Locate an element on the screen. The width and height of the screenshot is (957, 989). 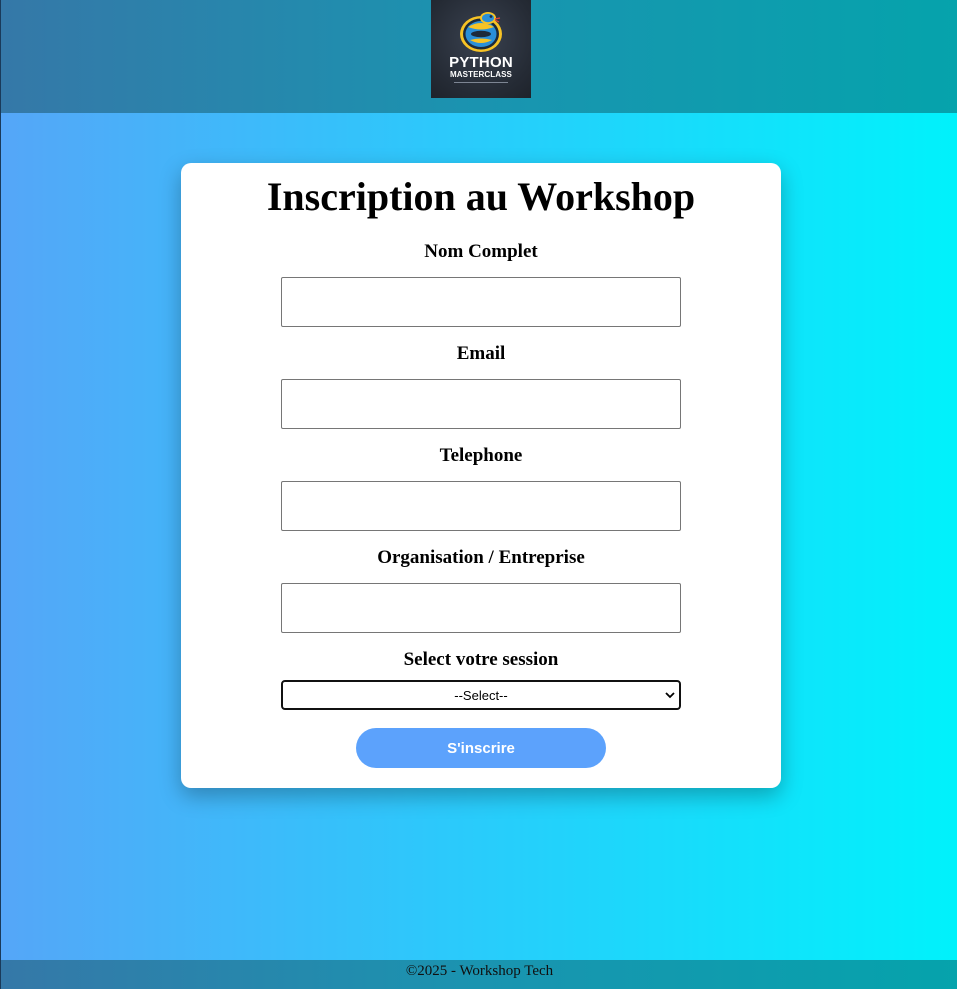
organisation-label: Organisation / Entreprise is located at coordinates (481, 557).